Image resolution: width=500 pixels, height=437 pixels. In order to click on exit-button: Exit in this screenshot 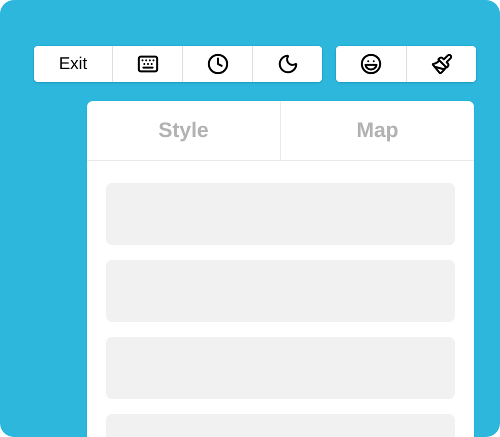, I will do `click(73, 64)`.